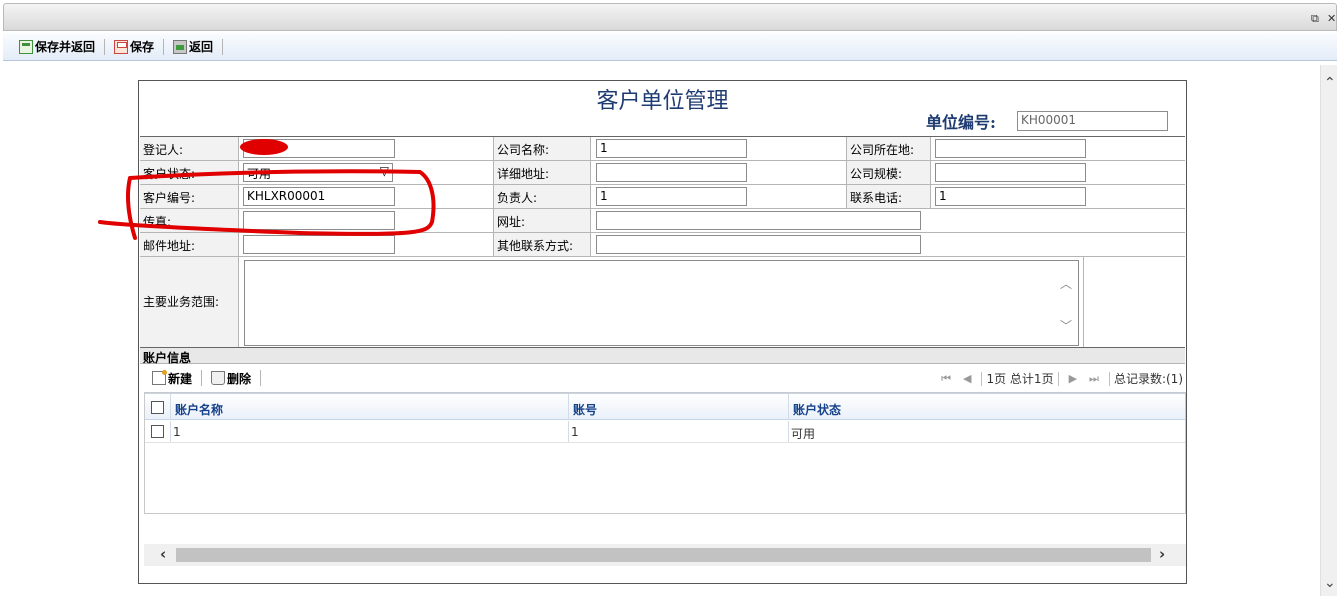  What do you see at coordinates (1315, 19) in the screenshot?
I see `restore-icon: ⧉` at bounding box center [1315, 19].